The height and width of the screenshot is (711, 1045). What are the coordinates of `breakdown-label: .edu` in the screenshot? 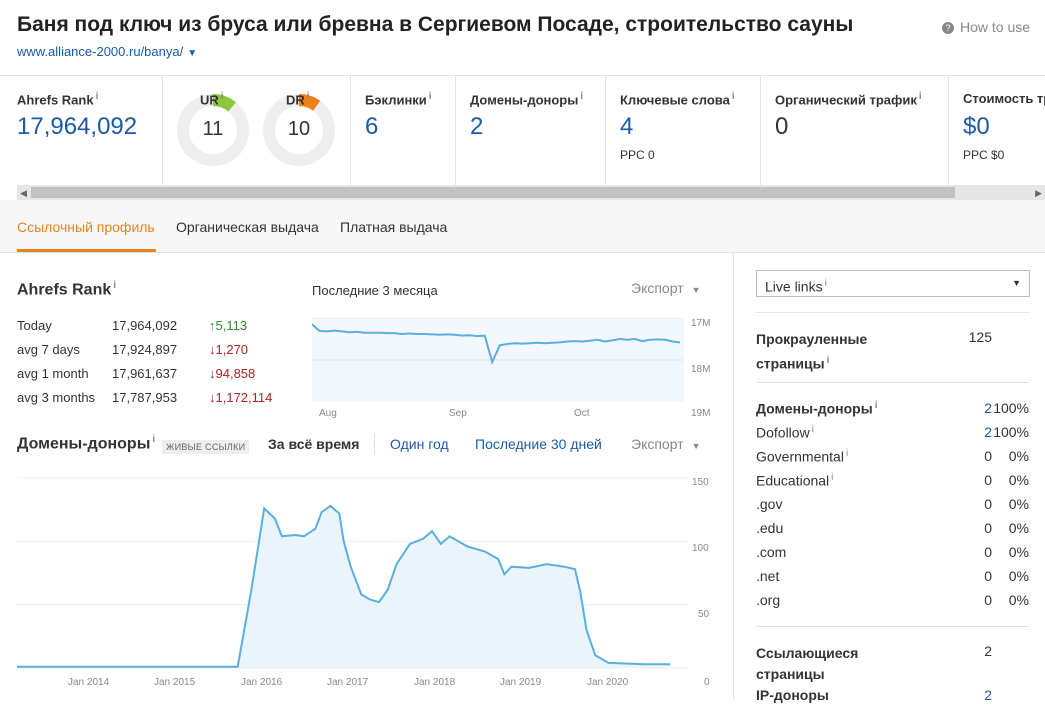 It's located at (770, 528).